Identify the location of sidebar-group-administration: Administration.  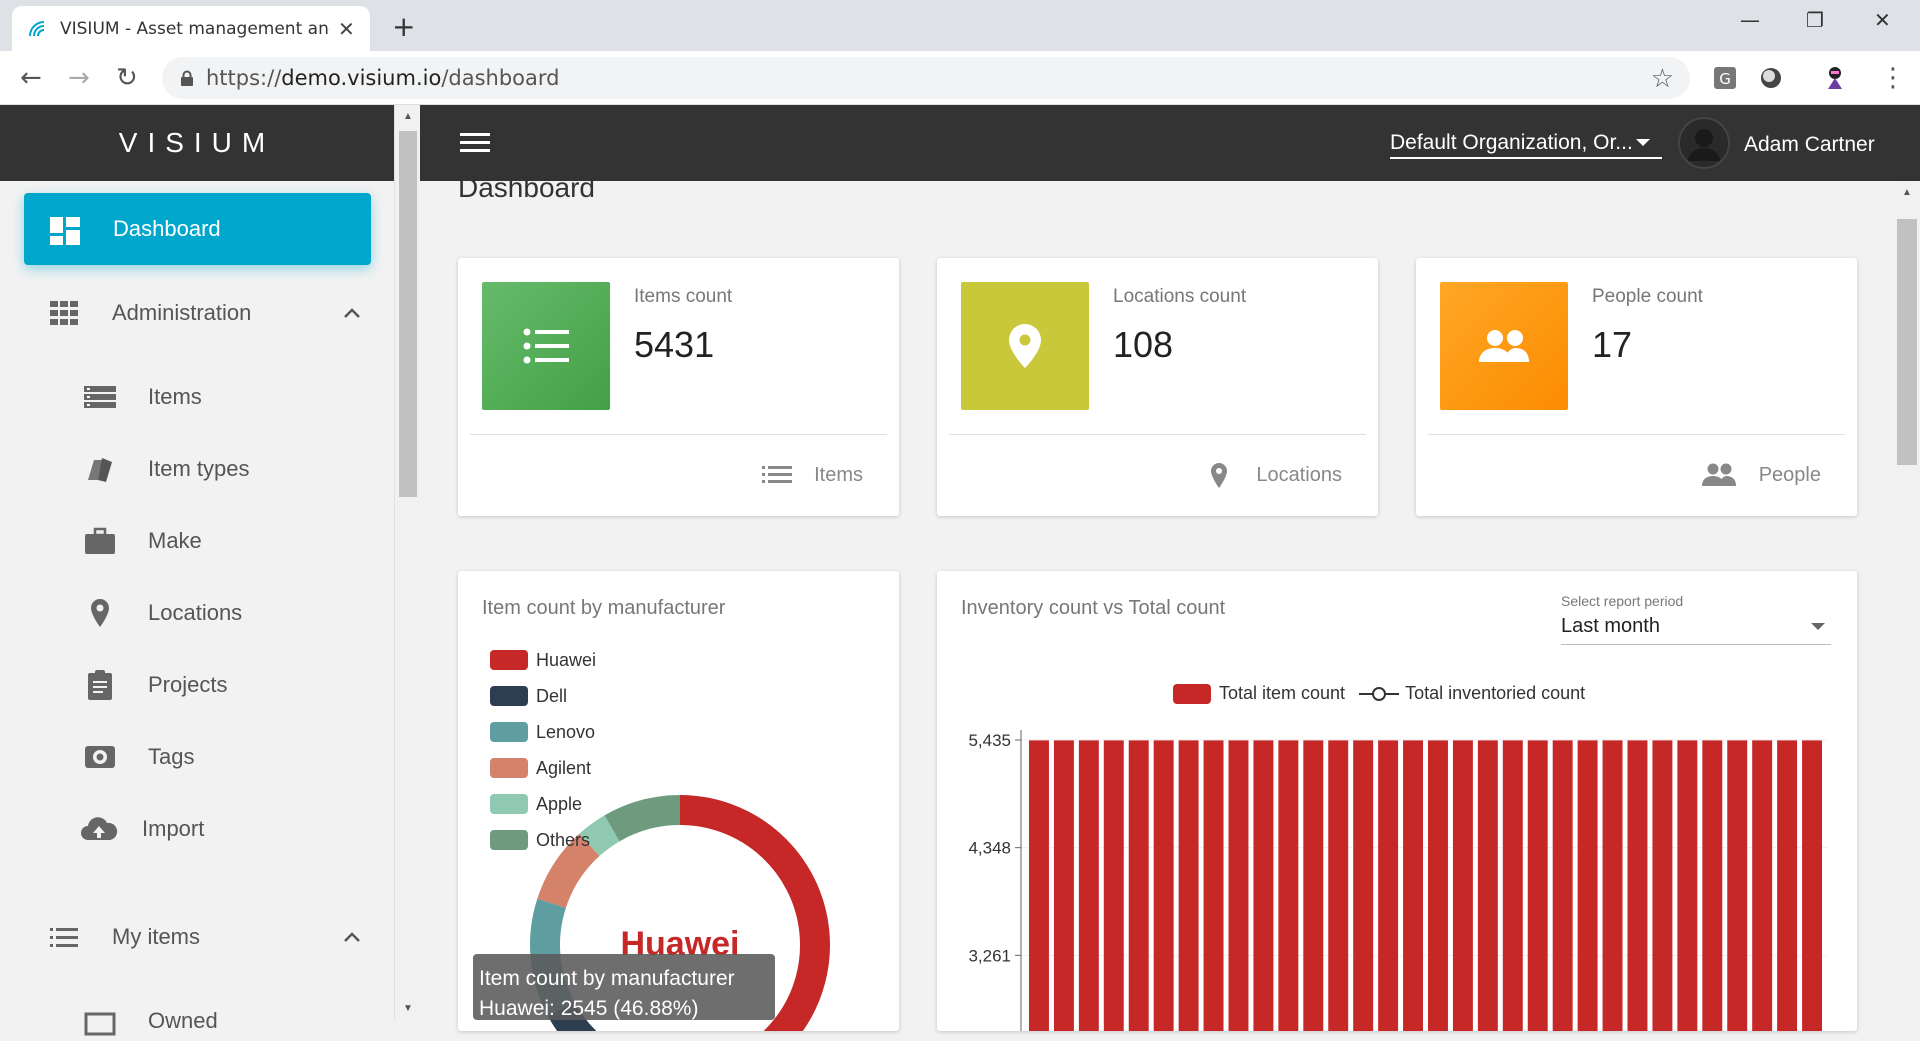
(197, 313).